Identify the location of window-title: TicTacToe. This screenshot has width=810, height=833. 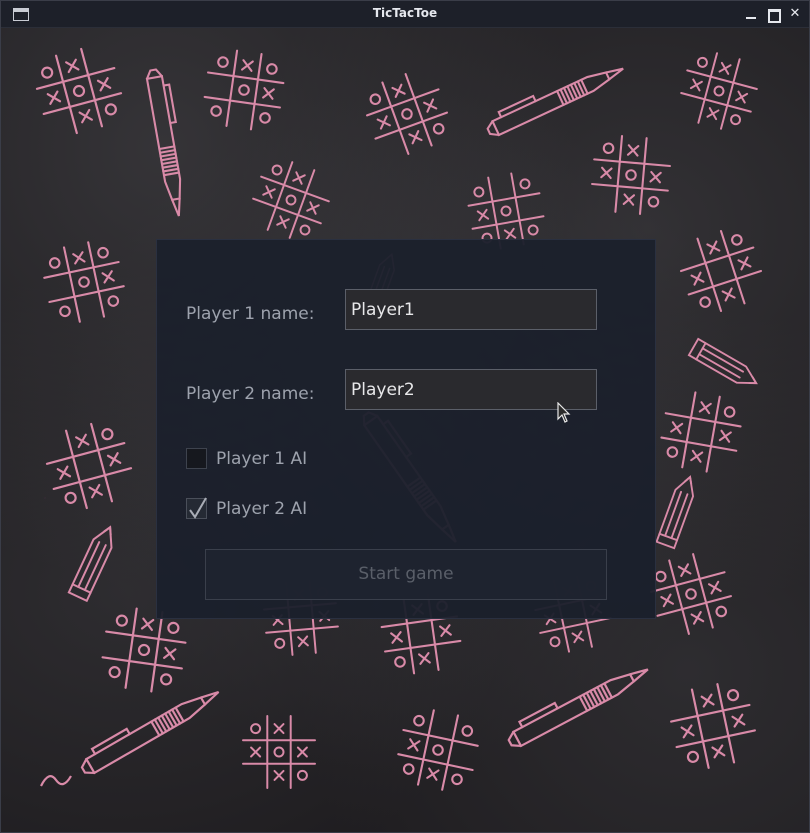
(405, 13).